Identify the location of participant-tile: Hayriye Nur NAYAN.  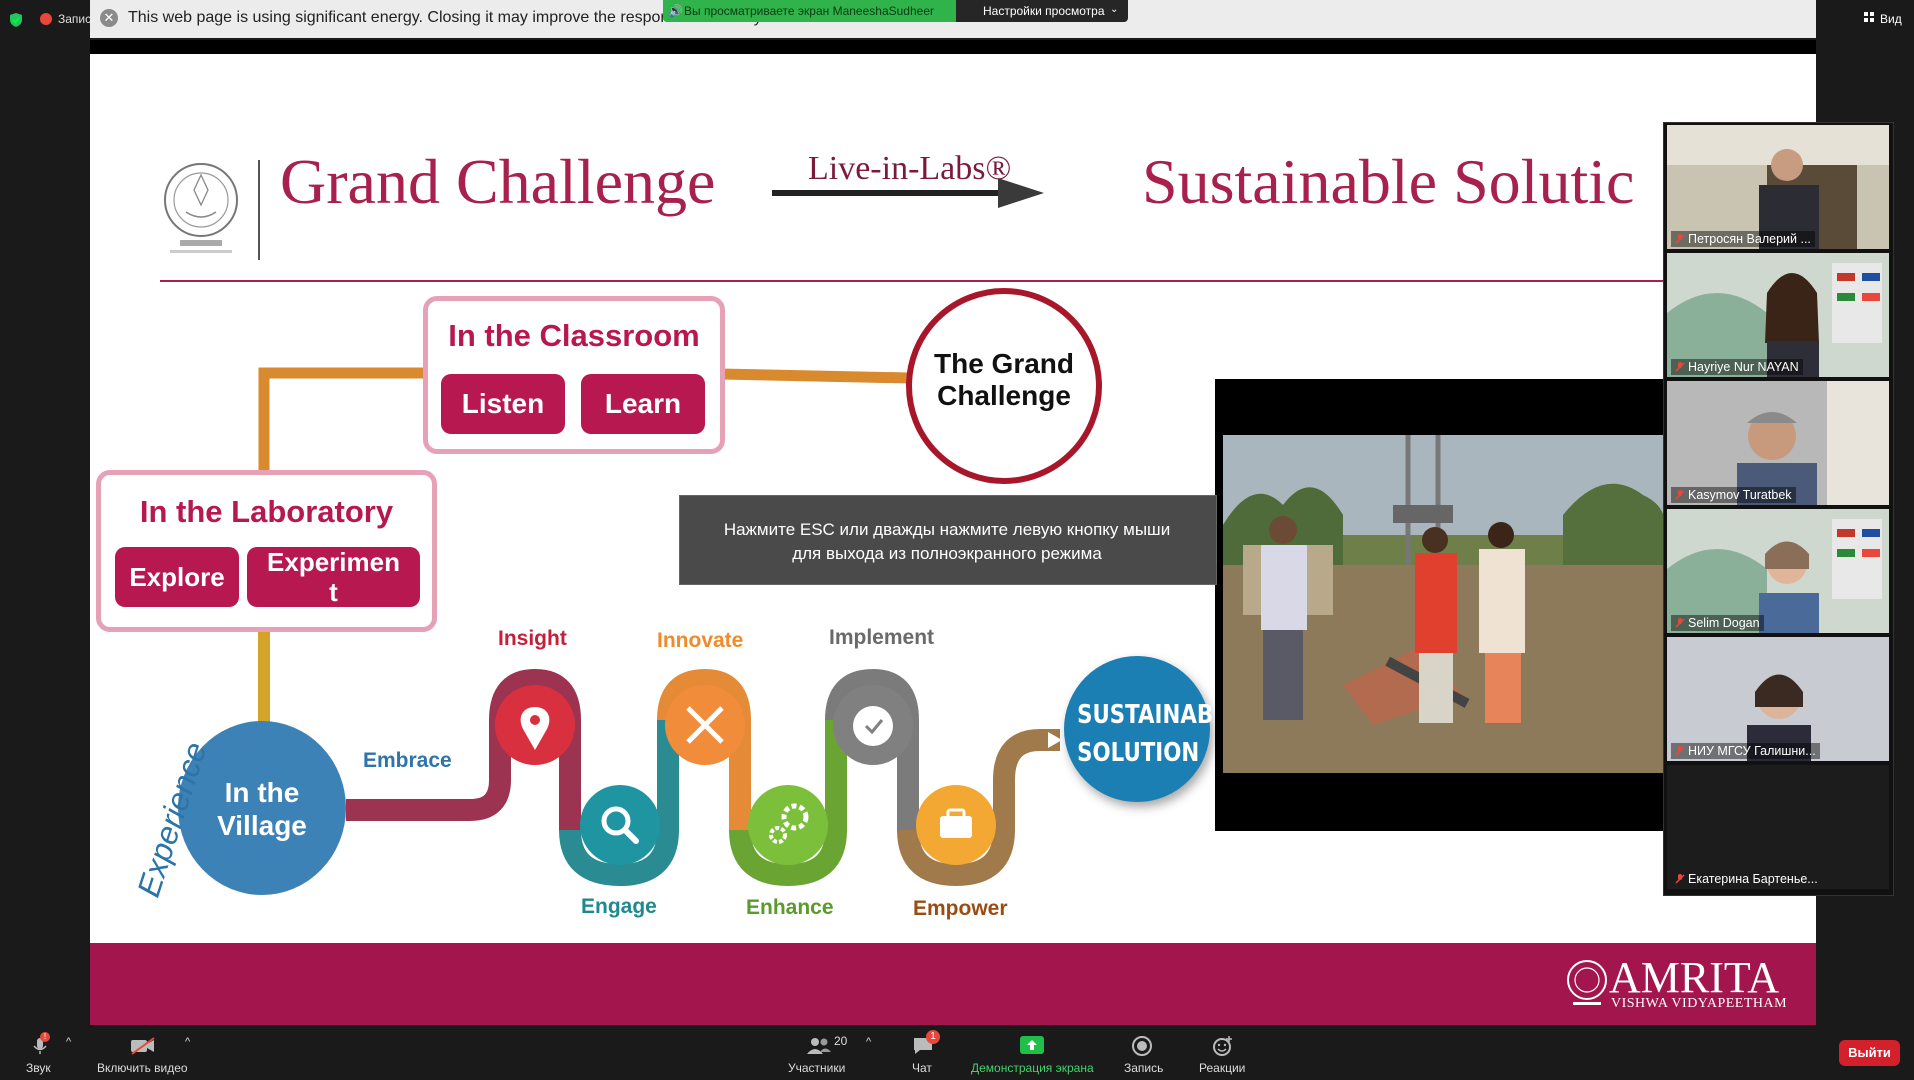
(1778, 315).